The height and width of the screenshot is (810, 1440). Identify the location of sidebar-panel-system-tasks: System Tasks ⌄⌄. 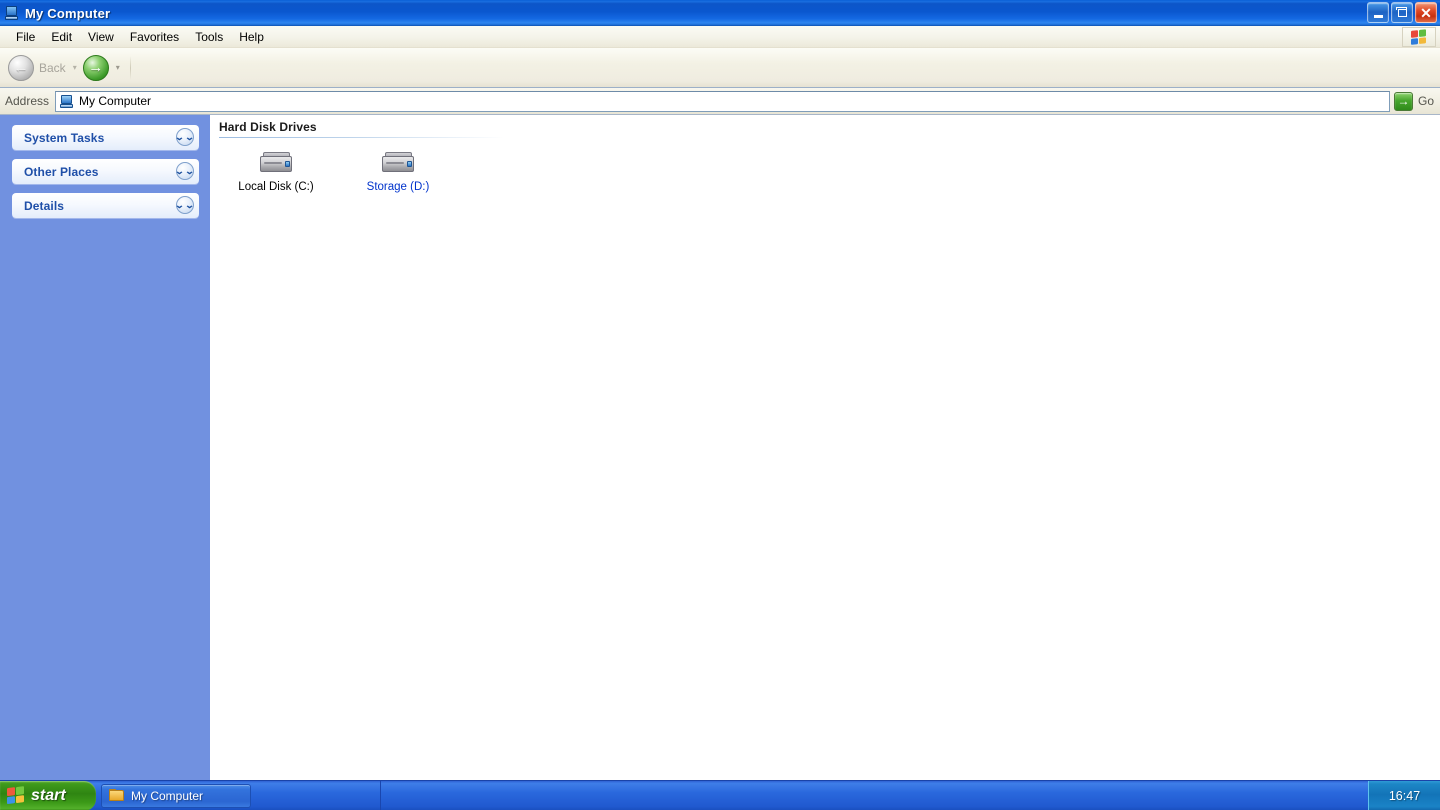
(105, 137).